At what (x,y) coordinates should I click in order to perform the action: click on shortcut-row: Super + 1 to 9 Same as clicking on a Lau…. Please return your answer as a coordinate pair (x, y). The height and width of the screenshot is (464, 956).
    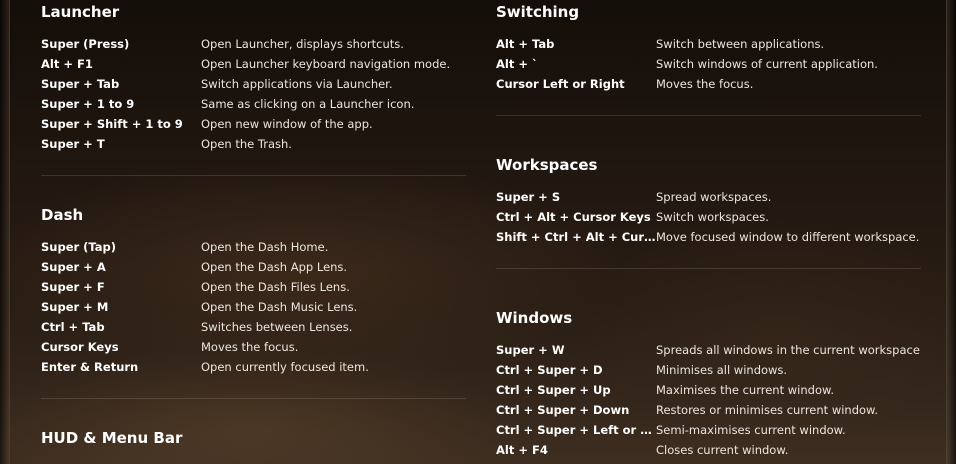
    Looking at the image, I should click on (253, 104).